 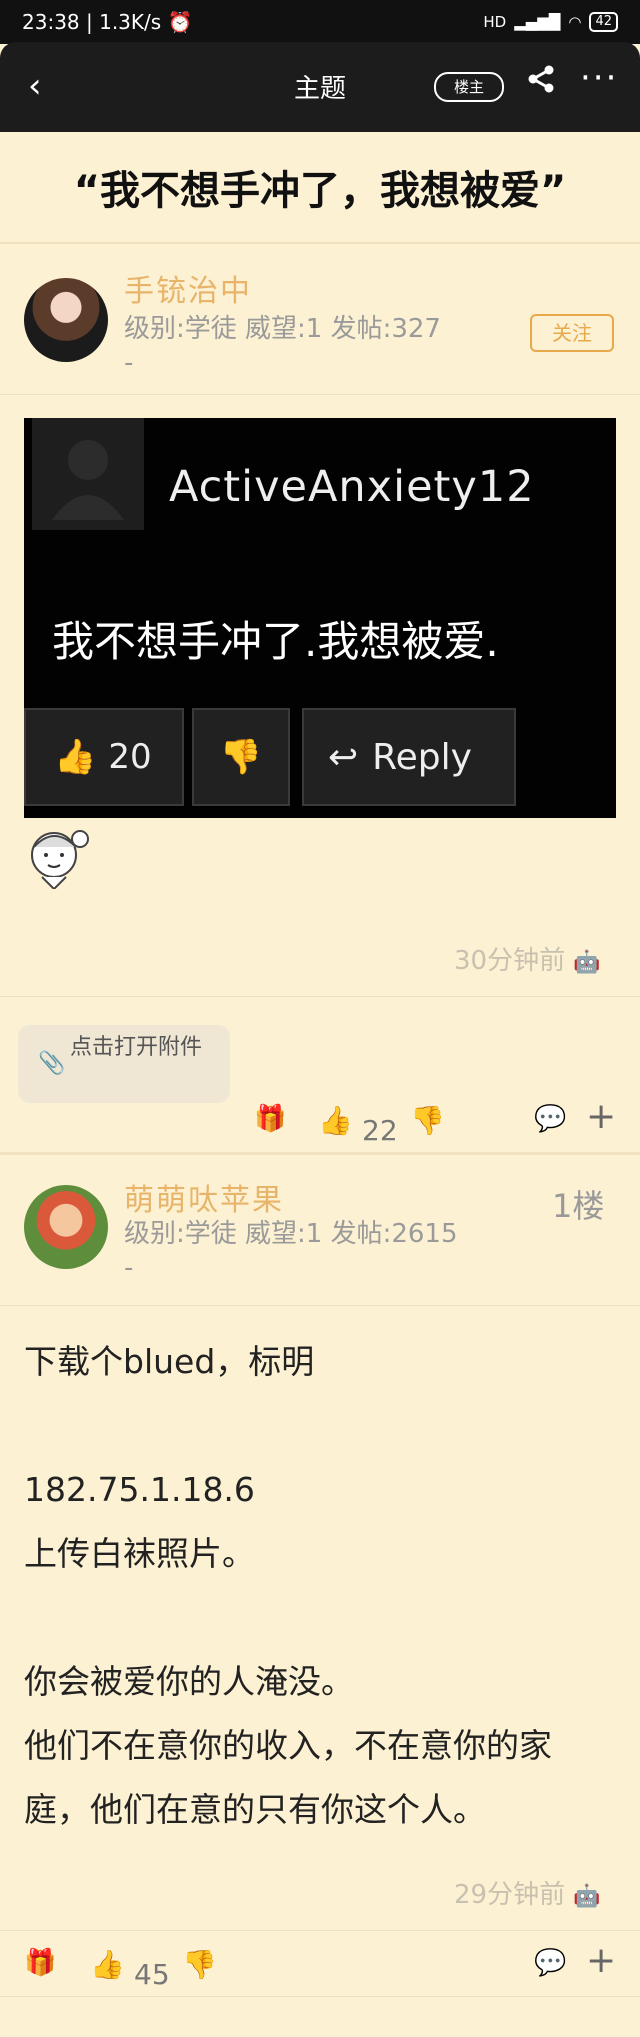 What do you see at coordinates (527, 961) in the screenshot?
I see `post-time: 30分钟前 🤖` at bounding box center [527, 961].